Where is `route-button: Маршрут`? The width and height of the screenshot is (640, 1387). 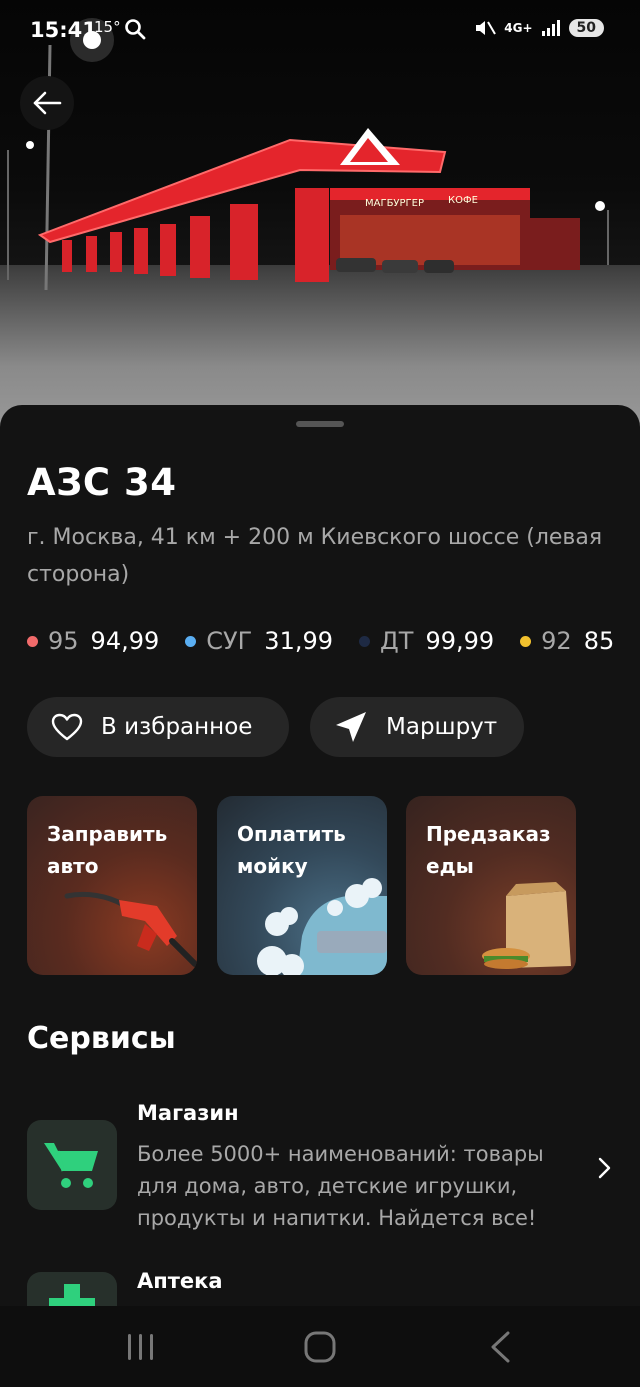 route-button: Маршрут is located at coordinates (417, 727).